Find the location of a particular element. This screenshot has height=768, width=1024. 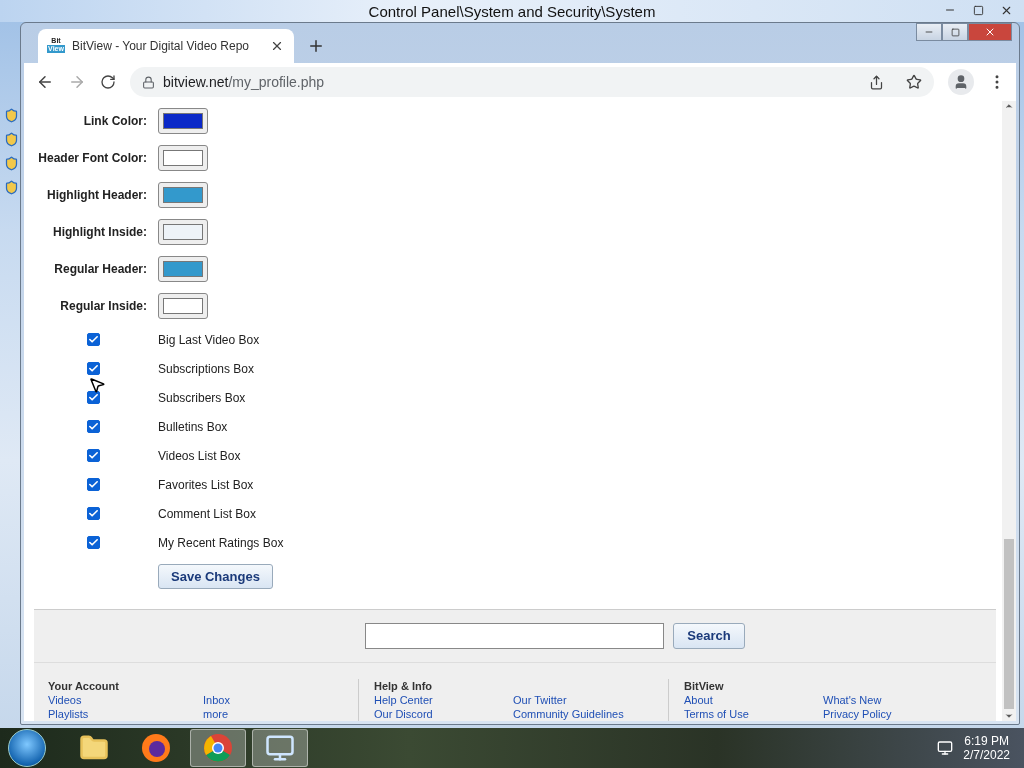

star-icon is located at coordinates (914, 82).